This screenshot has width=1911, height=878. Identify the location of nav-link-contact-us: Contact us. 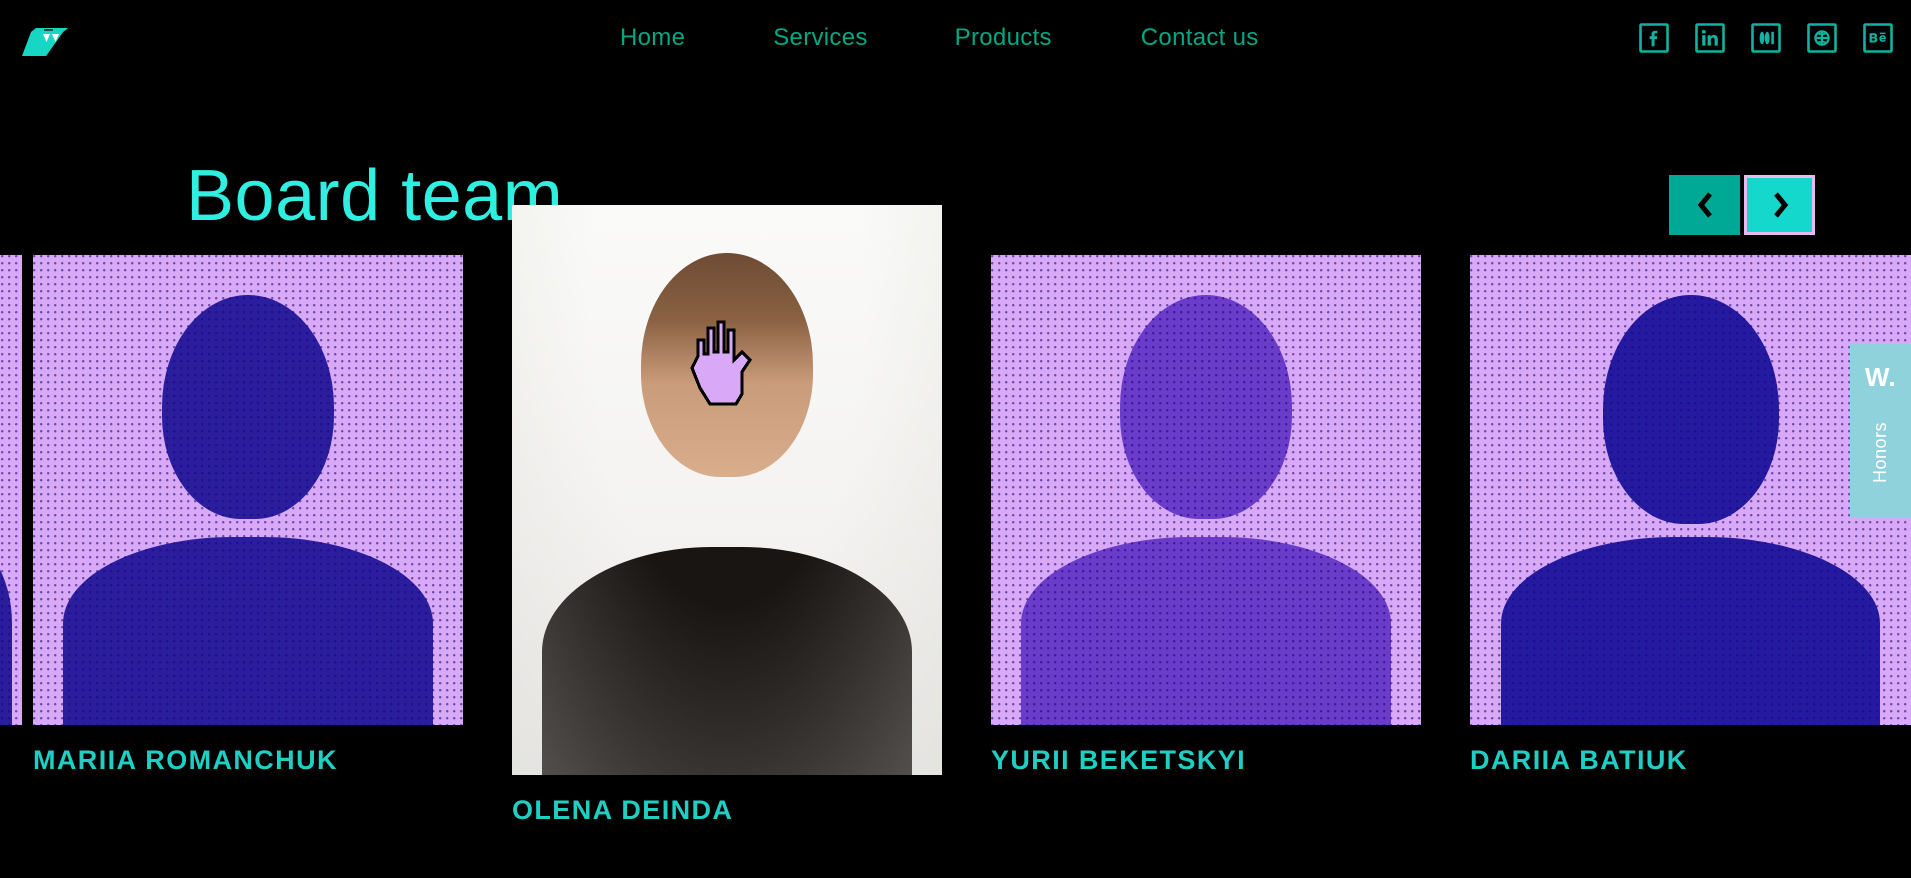
(1200, 38).